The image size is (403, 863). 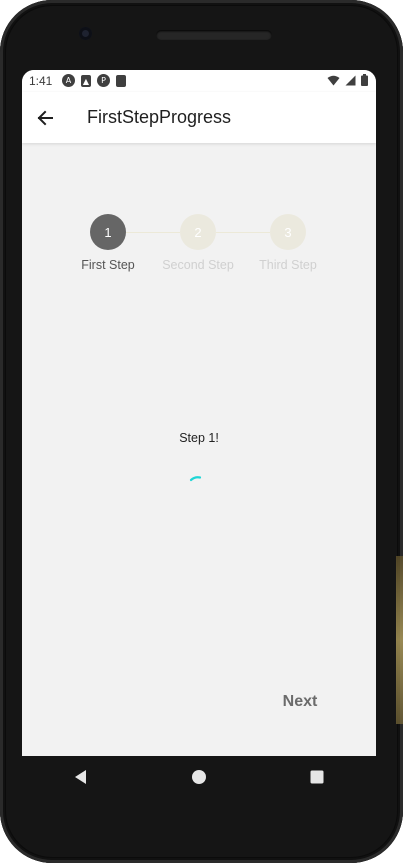 I want to click on status-notification-icons: A ▲ P, so click(x=94, y=80).